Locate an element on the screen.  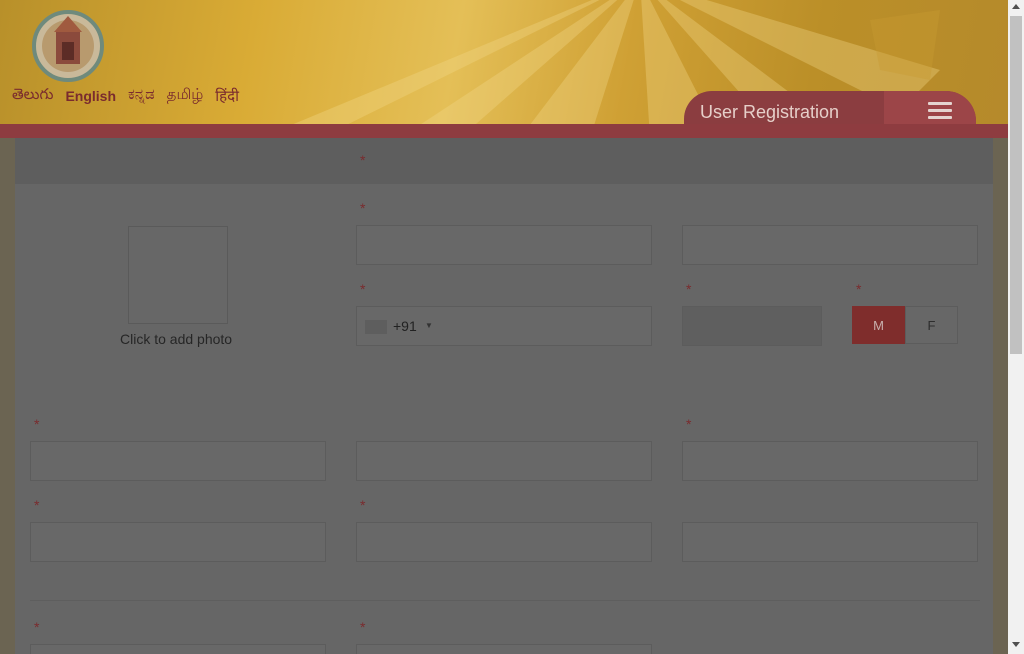
caret-down-icon: ▼ is located at coordinates (429, 325).